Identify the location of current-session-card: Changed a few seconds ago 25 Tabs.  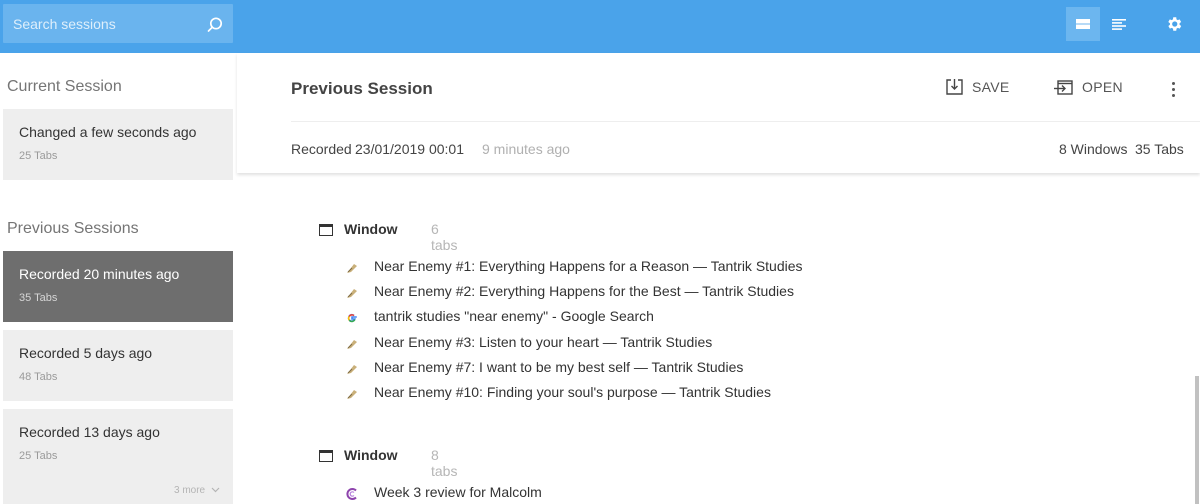
(118, 144).